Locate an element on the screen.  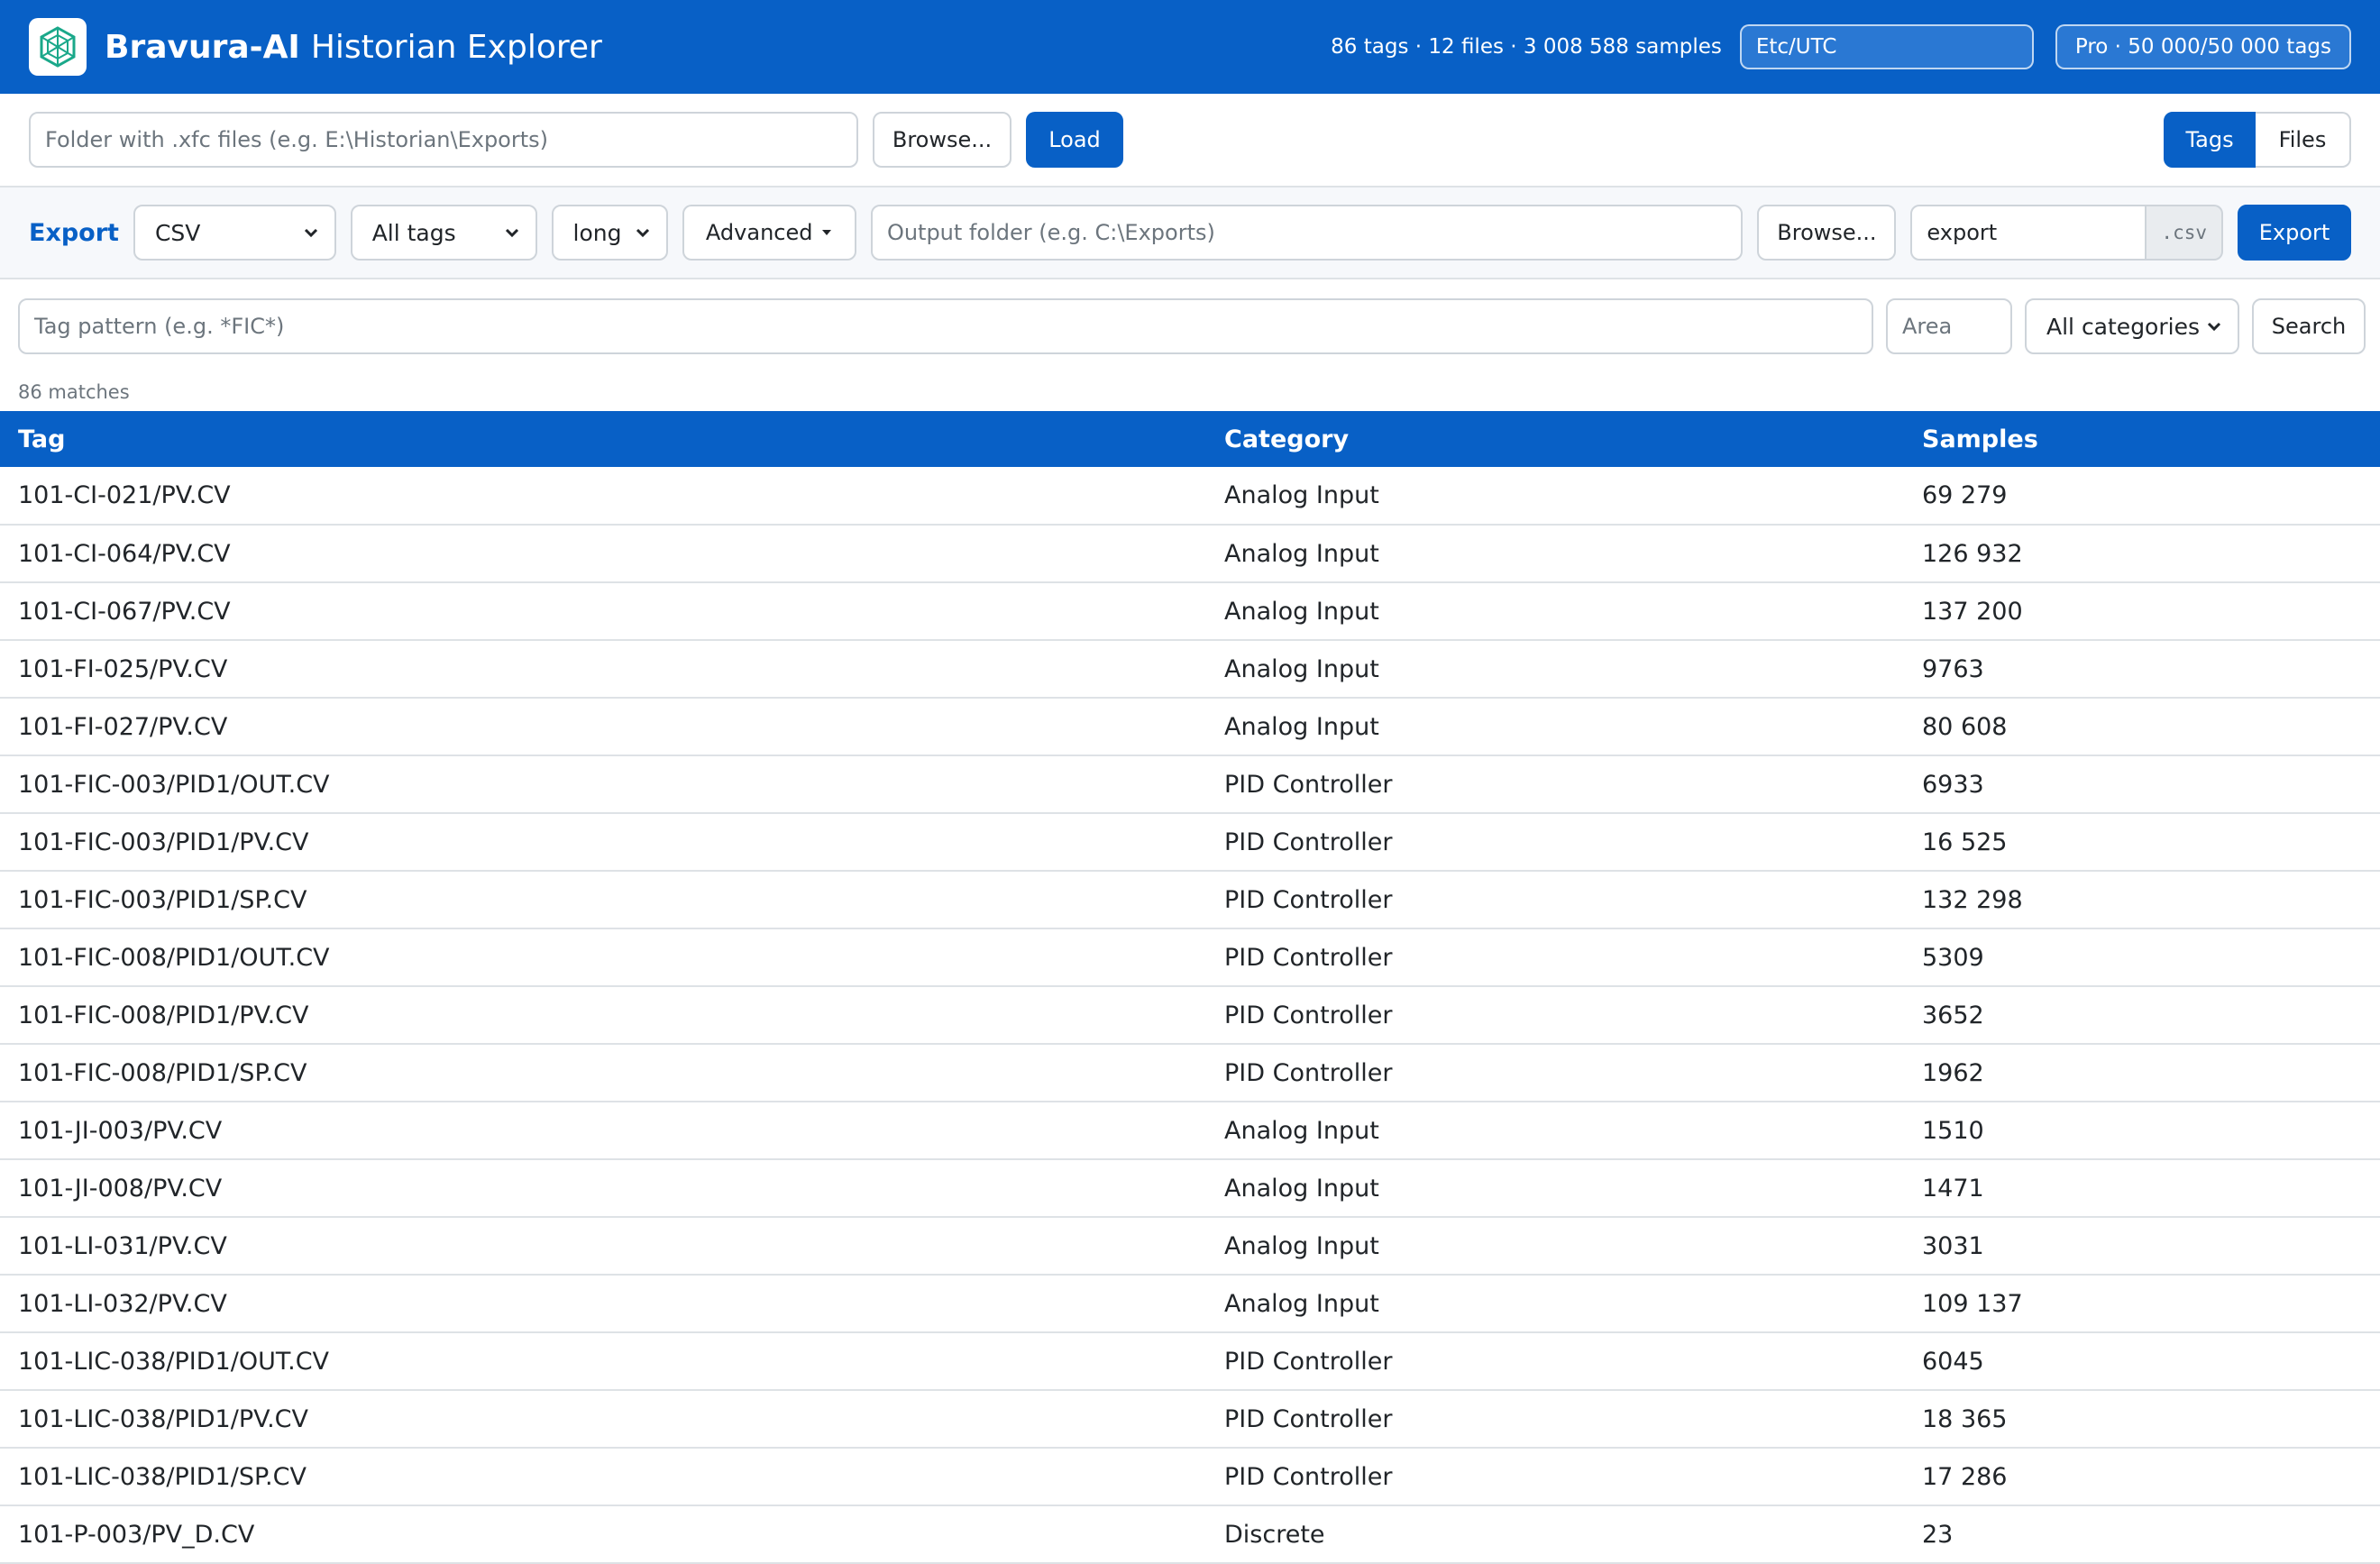
output-folder-input: Output folder (e.g. C:\Exports) is located at coordinates (1307, 233).